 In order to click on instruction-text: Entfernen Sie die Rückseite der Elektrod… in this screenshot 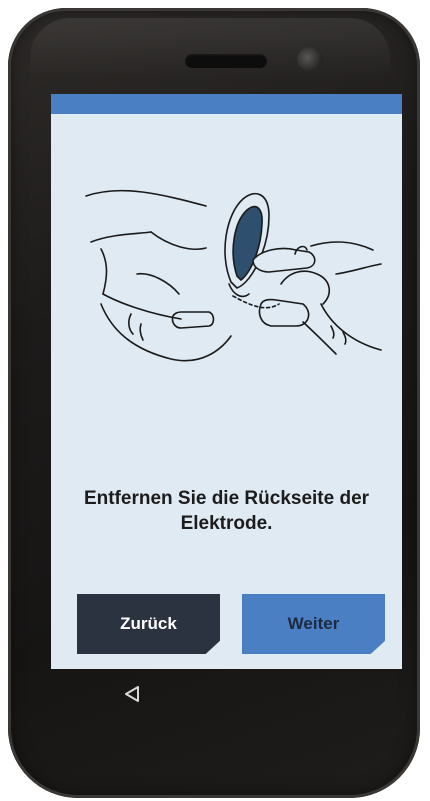, I will do `click(226, 511)`.